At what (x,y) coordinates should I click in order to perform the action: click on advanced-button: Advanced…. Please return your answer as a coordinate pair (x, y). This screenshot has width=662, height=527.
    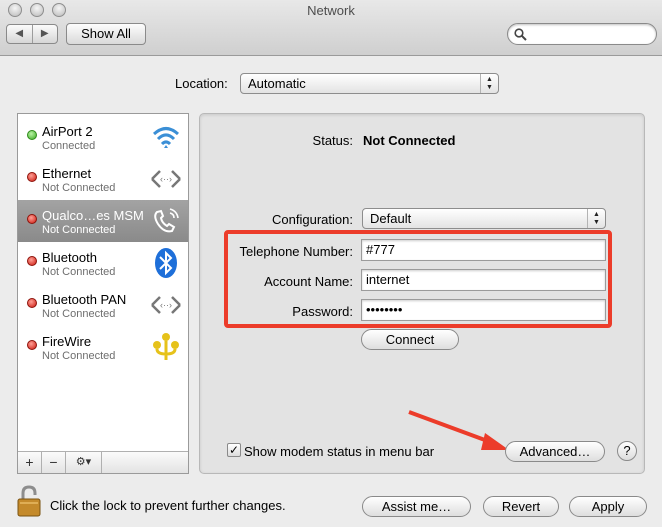
    Looking at the image, I should click on (555, 451).